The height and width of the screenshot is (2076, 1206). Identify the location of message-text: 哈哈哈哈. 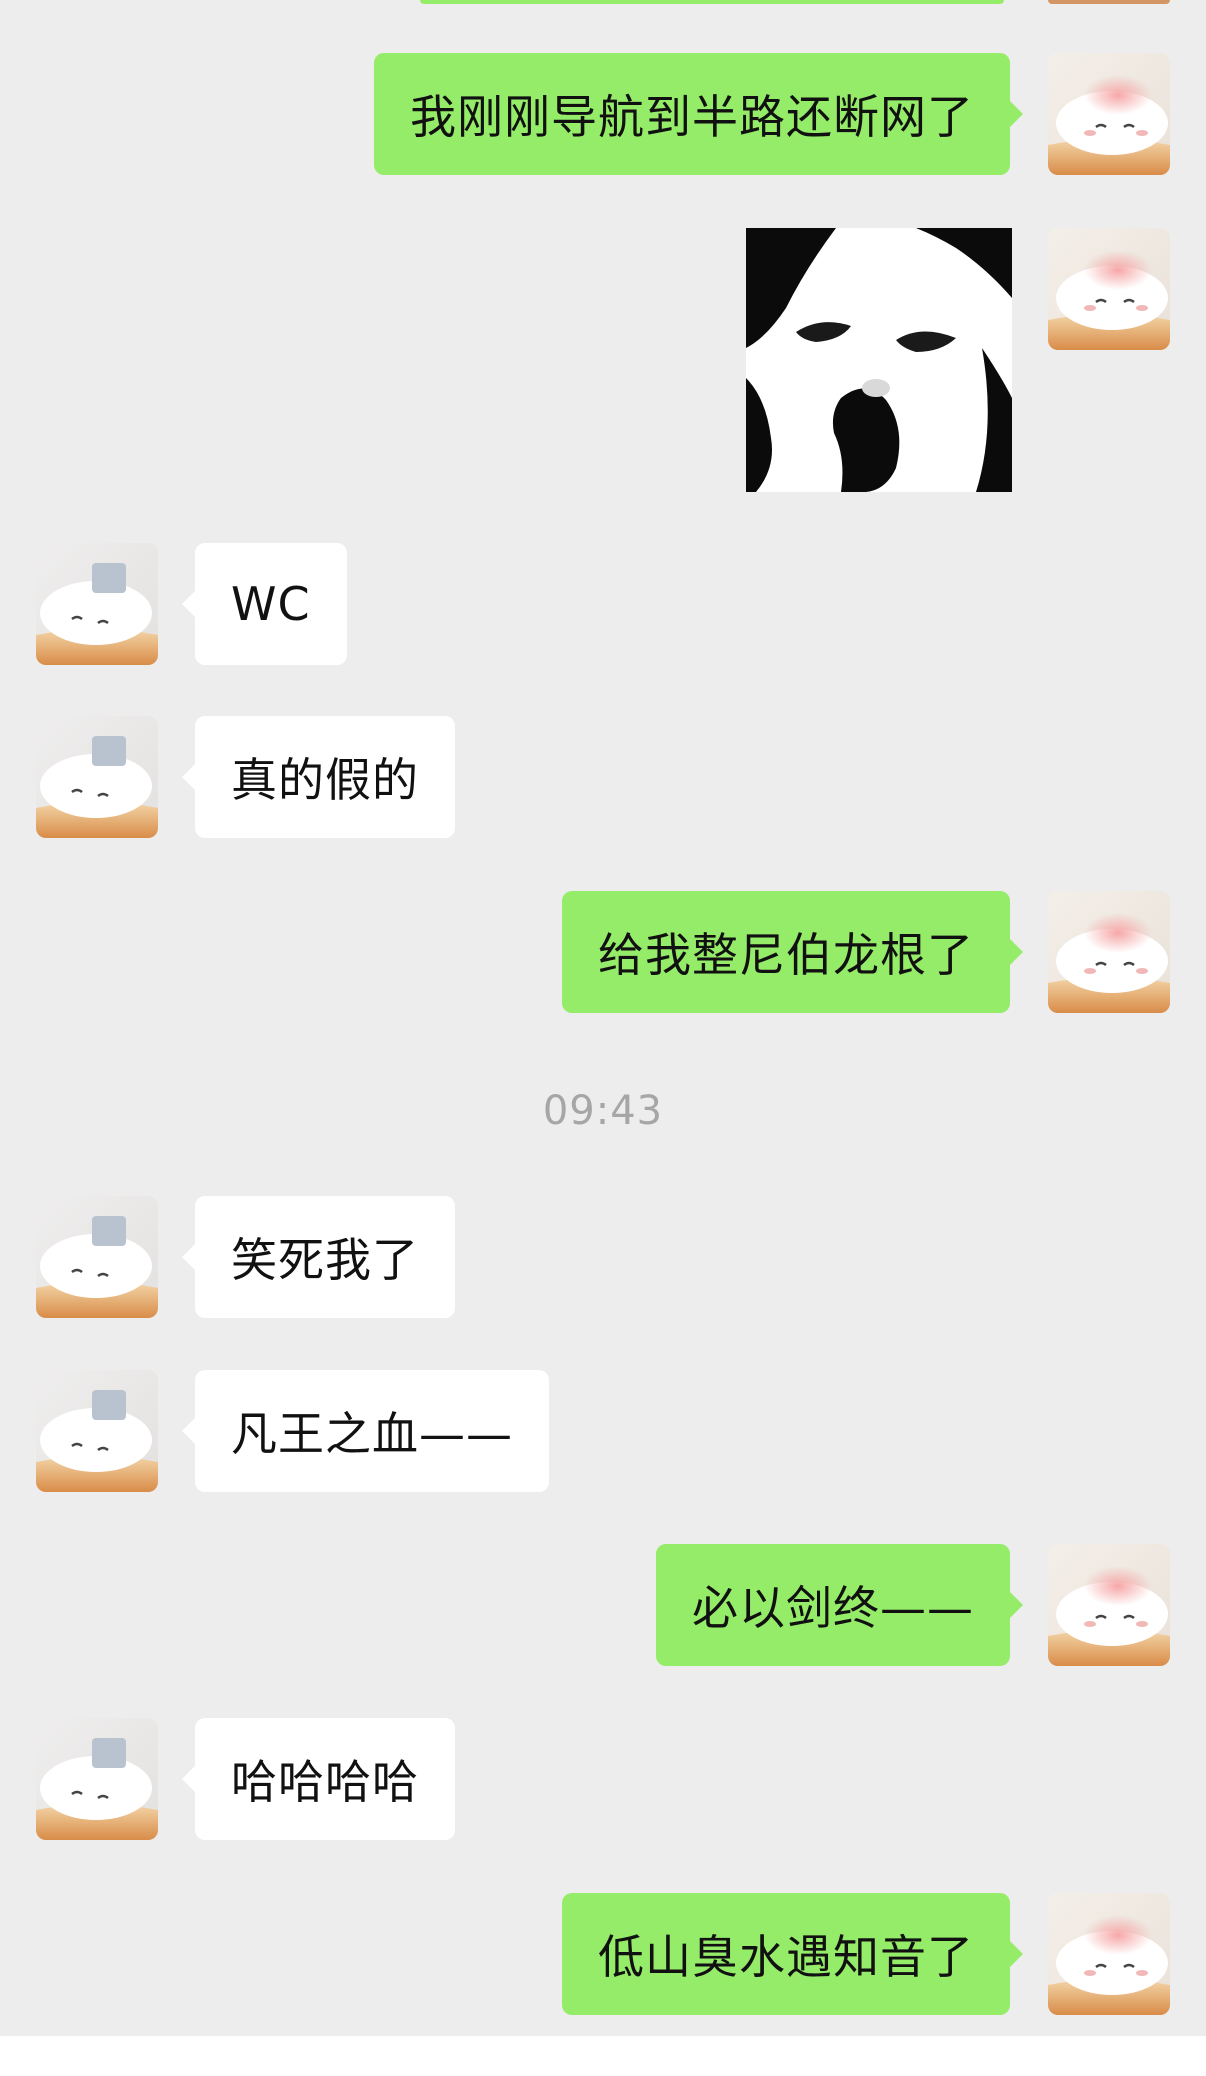
(325, 1782).